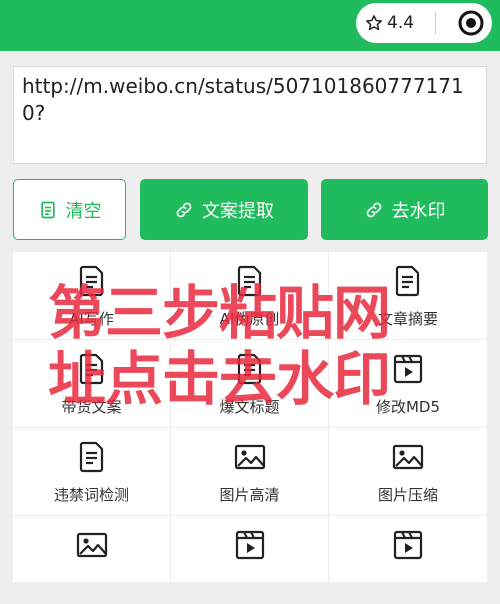 The image size is (500, 604). I want to click on tool-item-label: 图片压缩, so click(407, 495).